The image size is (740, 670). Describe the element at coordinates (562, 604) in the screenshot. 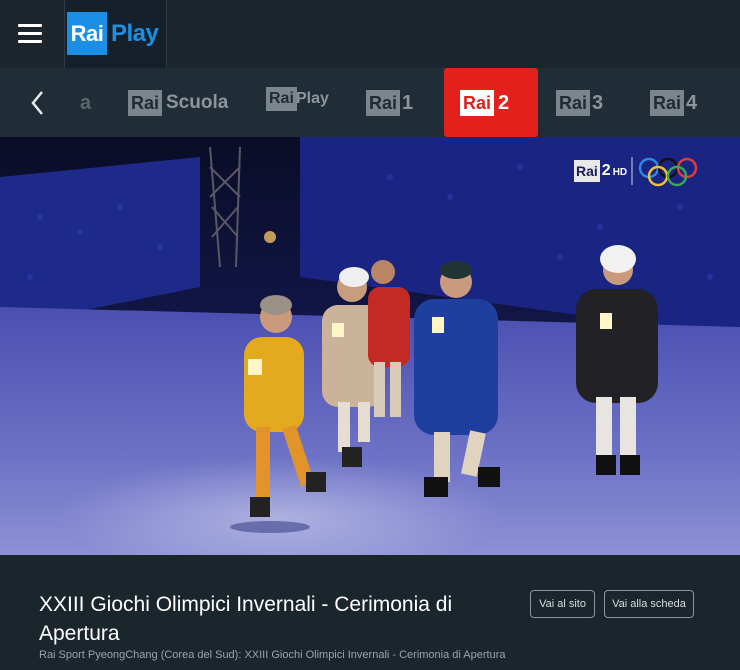

I see `site-button: Vai al sito` at that location.